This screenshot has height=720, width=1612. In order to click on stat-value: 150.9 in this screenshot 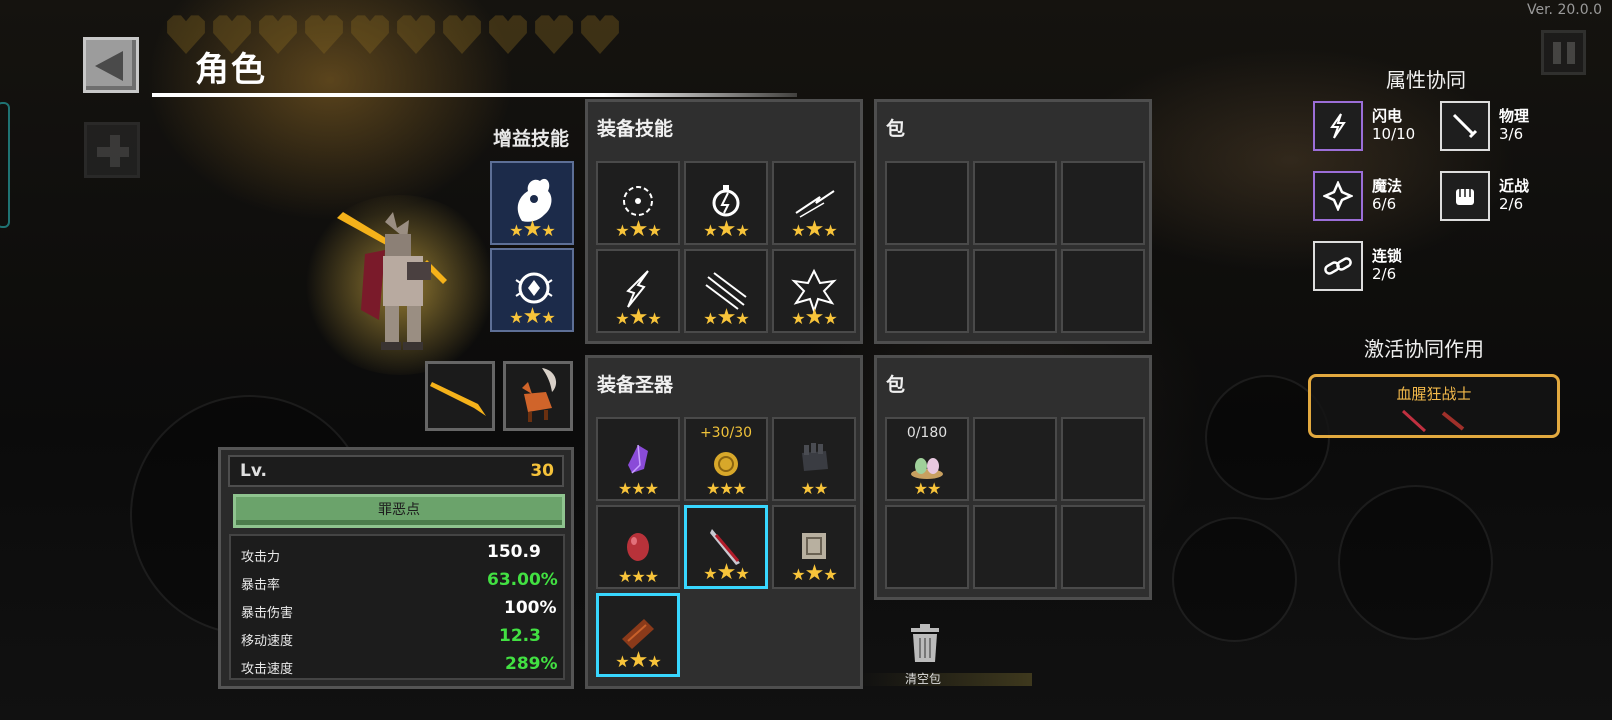, I will do `click(514, 552)`.